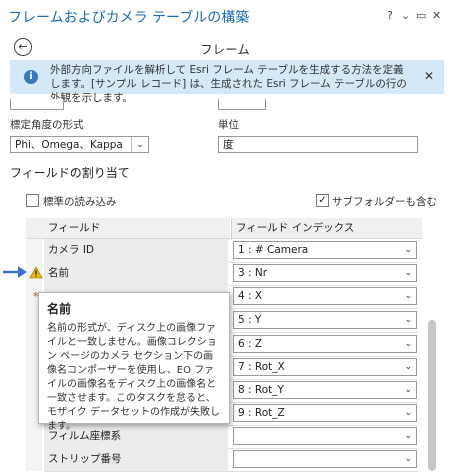 This screenshot has width=450, height=472. What do you see at coordinates (15, 272) in the screenshot?
I see `pointer-arrow-icon` at bounding box center [15, 272].